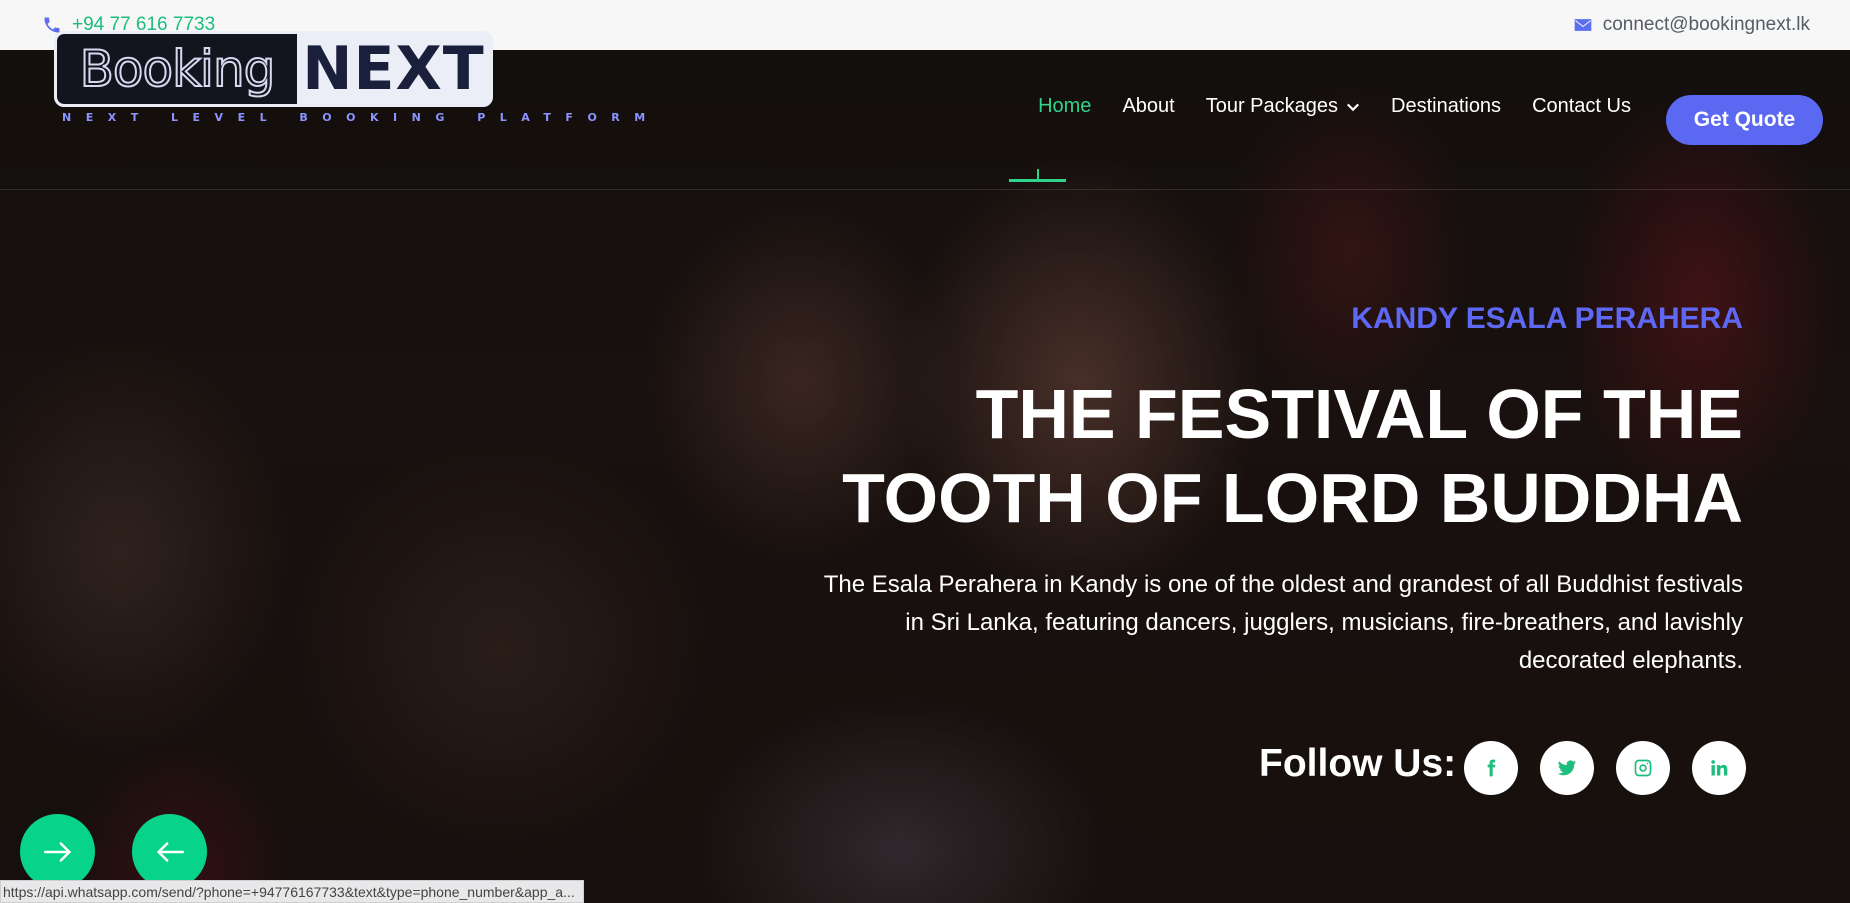 This screenshot has height=903, width=1850. Describe the element at coordinates (1706, 25) in the screenshot. I see `email-address: connect@bookingnext.lk` at that location.